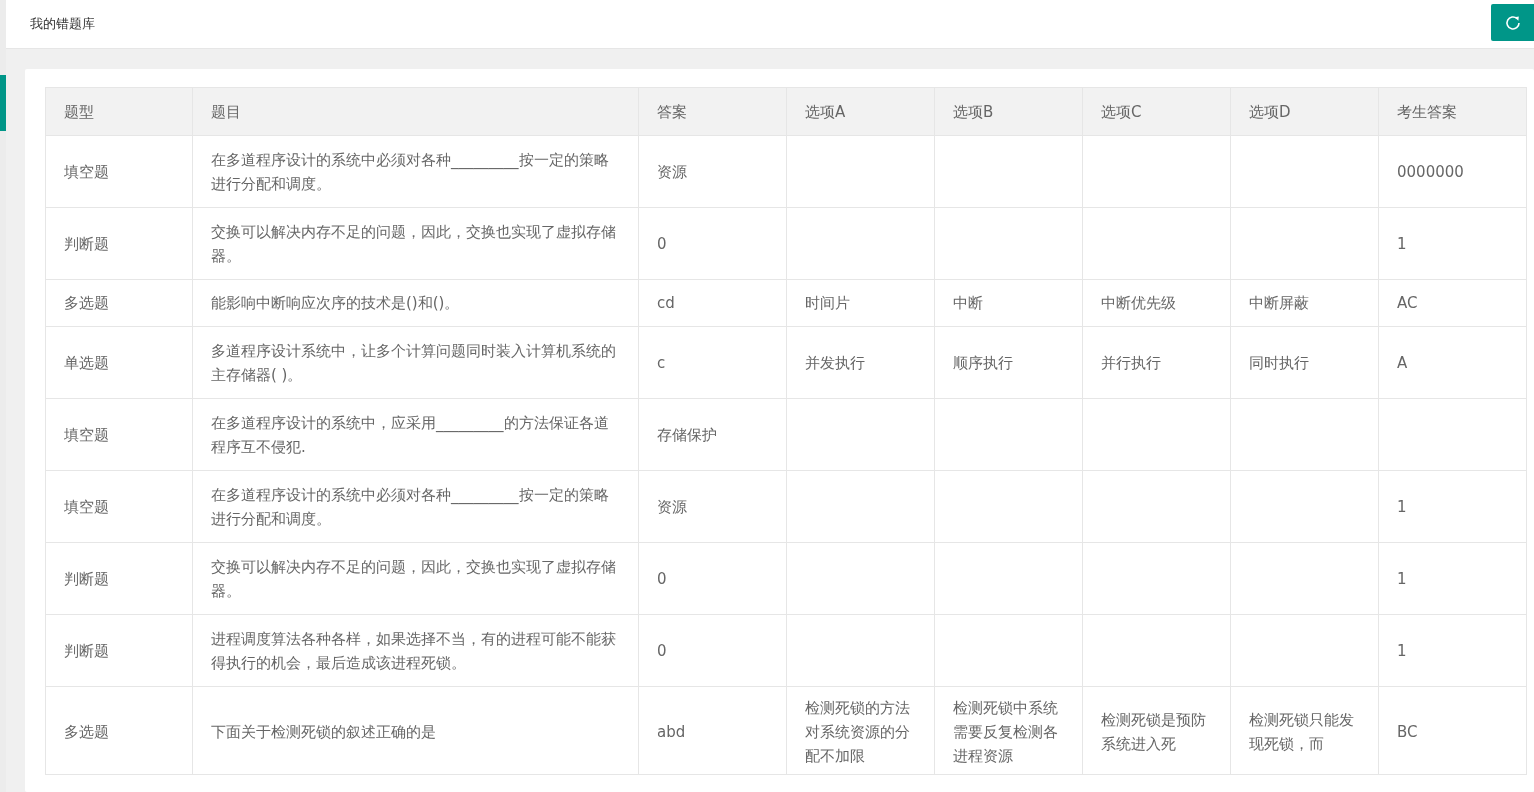 The height and width of the screenshot is (792, 1534). Describe the element at coordinates (1304, 362) in the screenshot. I see `table-cell: 同时执行` at that location.